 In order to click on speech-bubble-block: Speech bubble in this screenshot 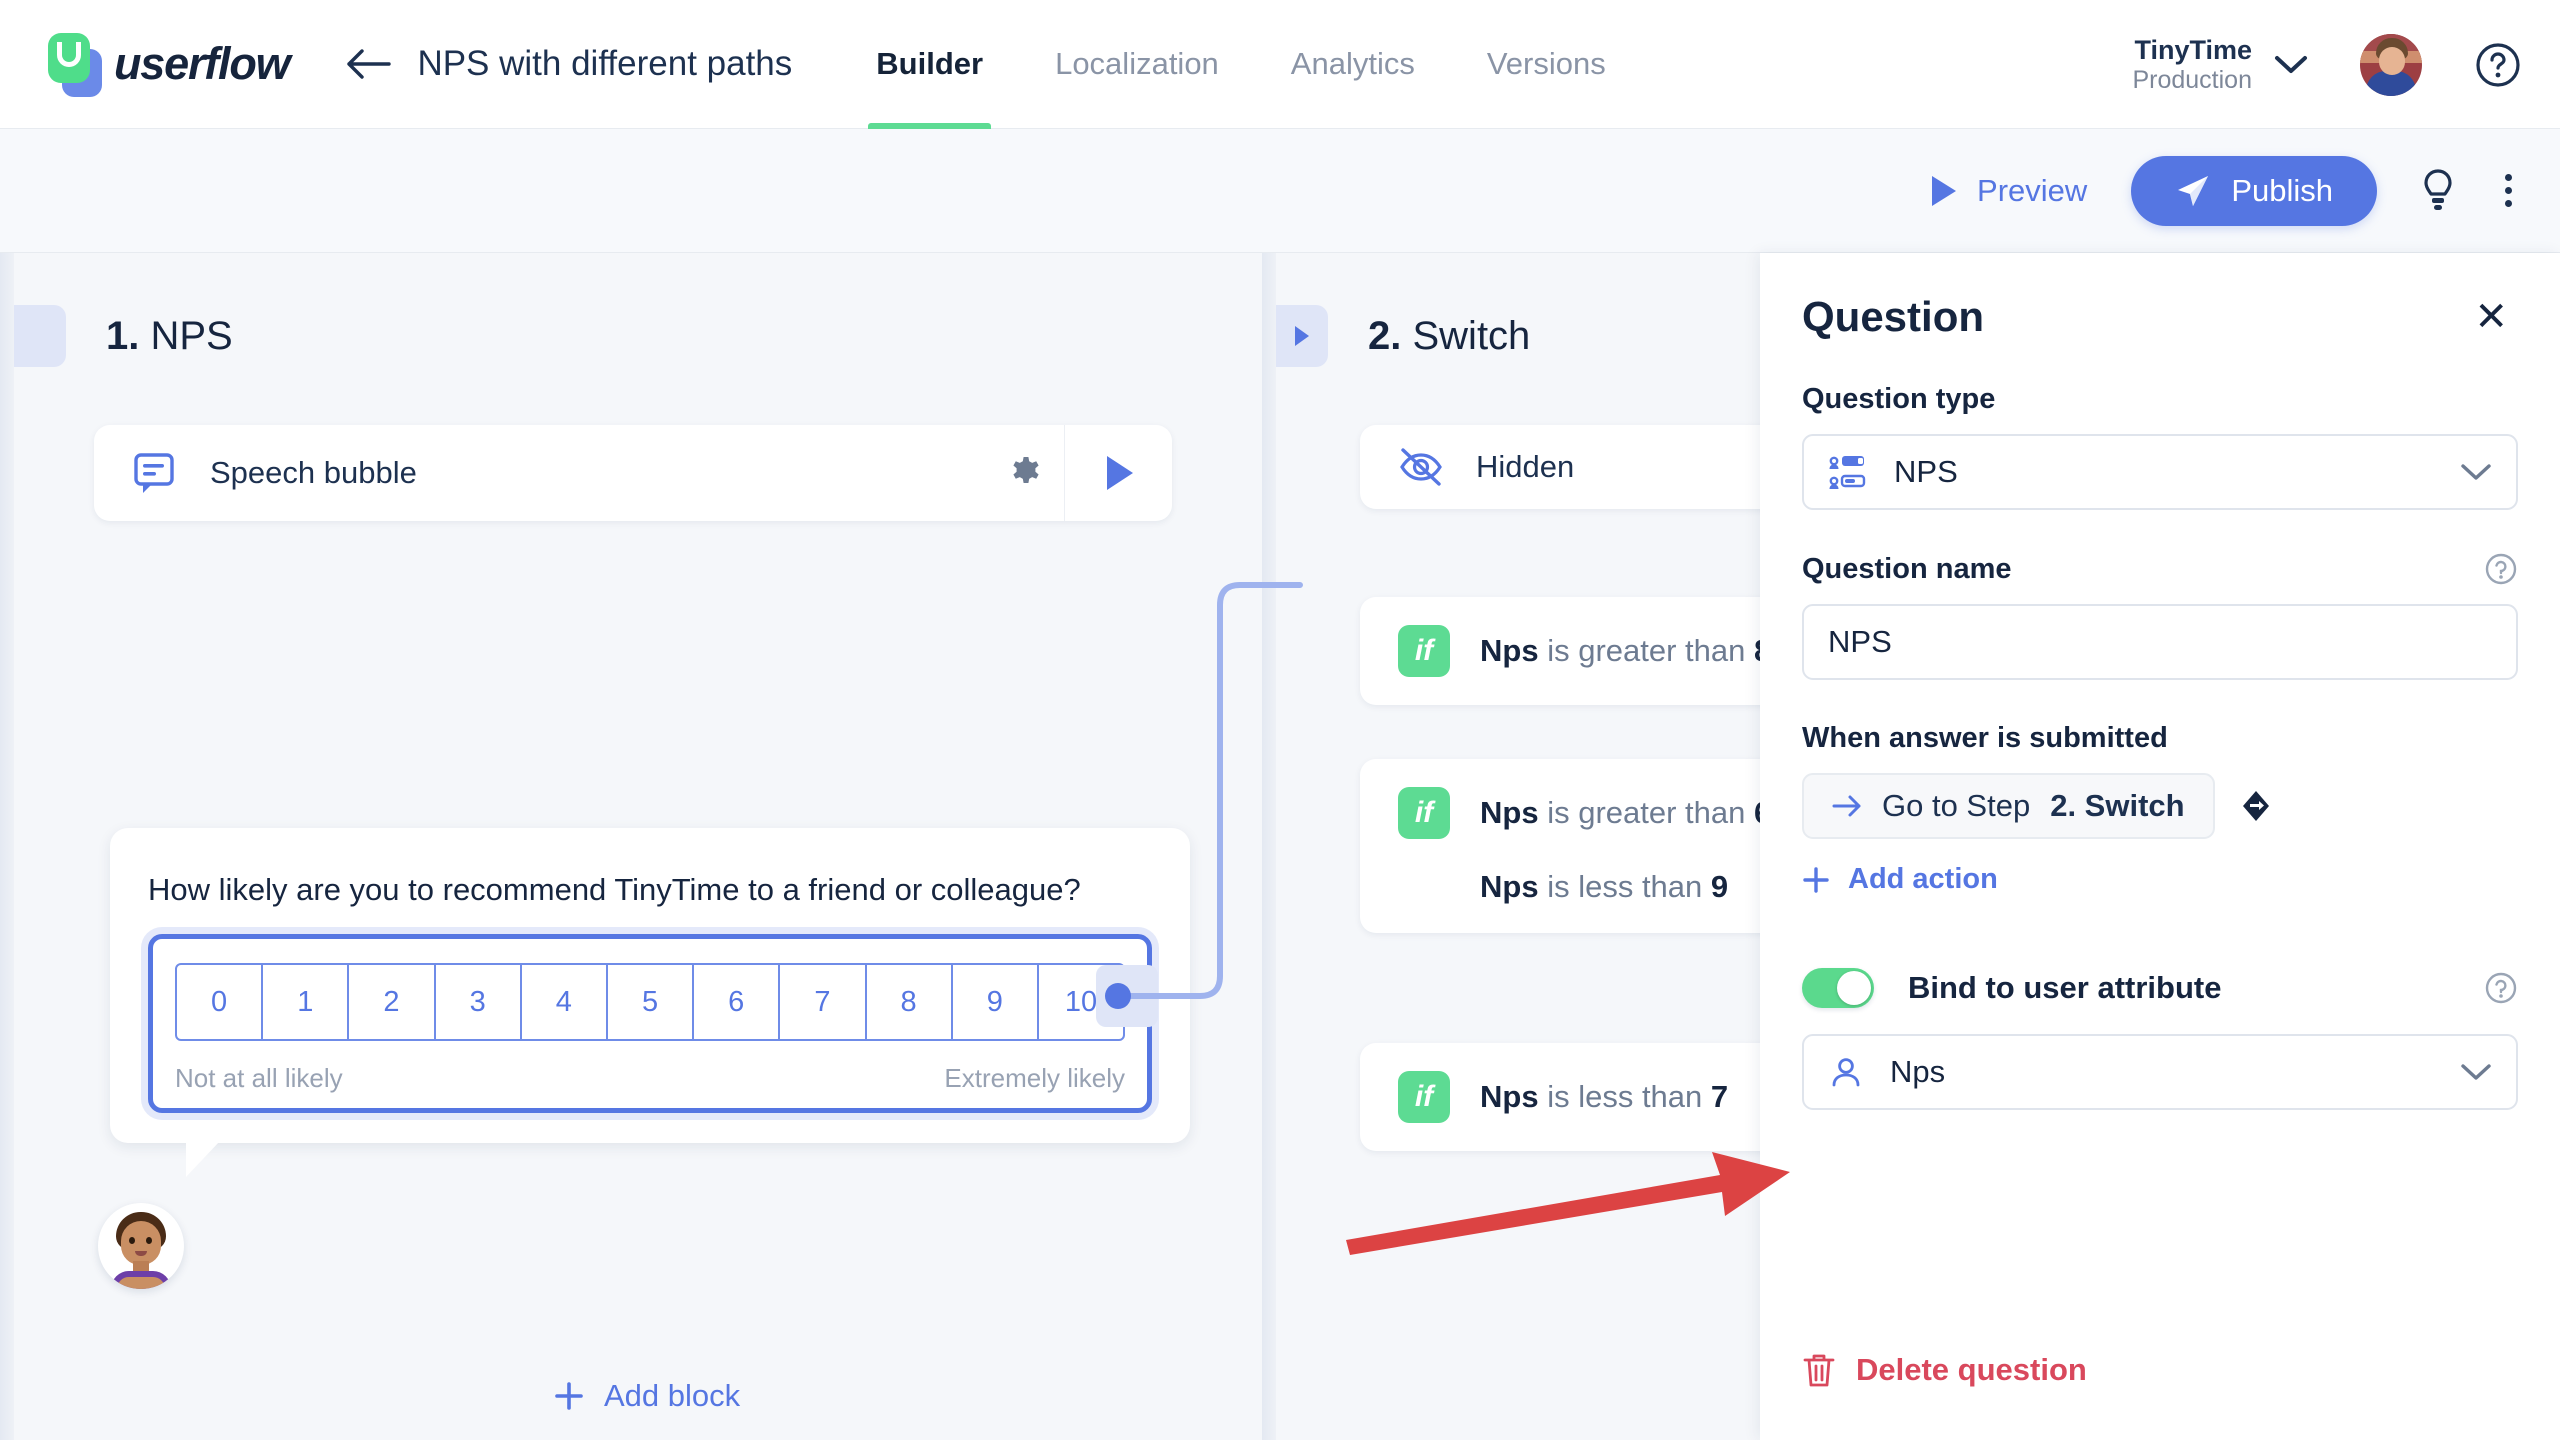, I will do `click(633, 473)`.